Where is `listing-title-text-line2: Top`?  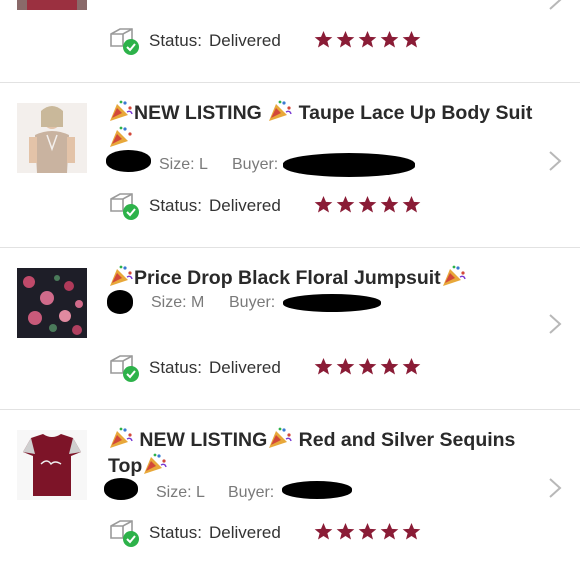
listing-title-text-line2: Top is located at coordinates (125, 466).